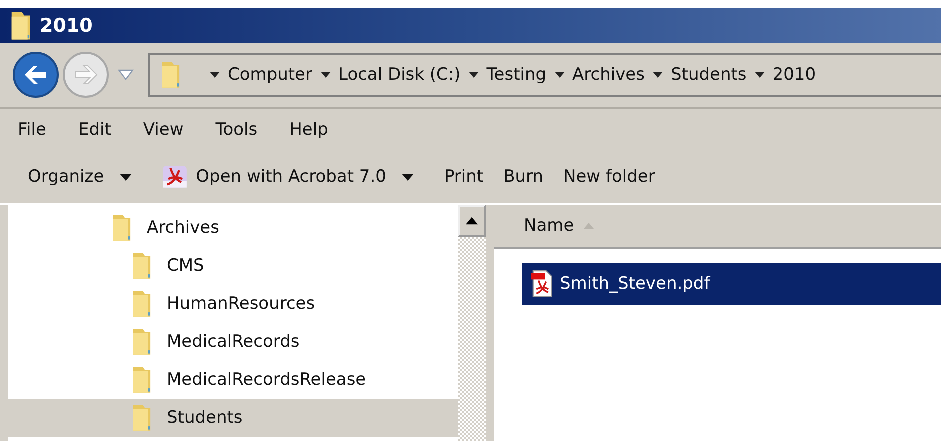  What do you see at coordinates (309, 130) in the screenshot?
I see `menu-item: Help` at bounding box center [309, 130].